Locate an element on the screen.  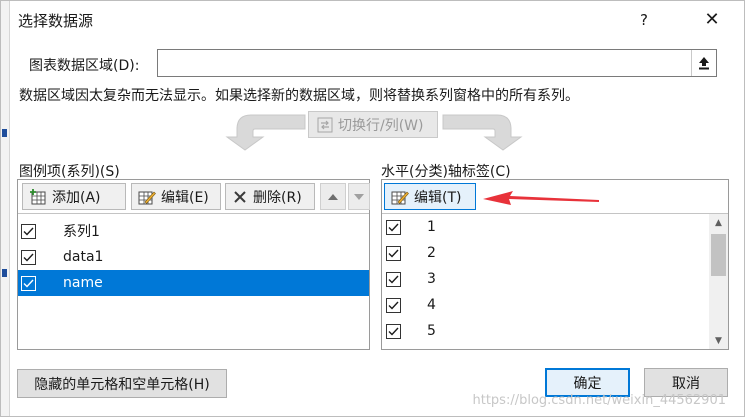
curved-arrow-left-icon is located at coordinates (265, 132).